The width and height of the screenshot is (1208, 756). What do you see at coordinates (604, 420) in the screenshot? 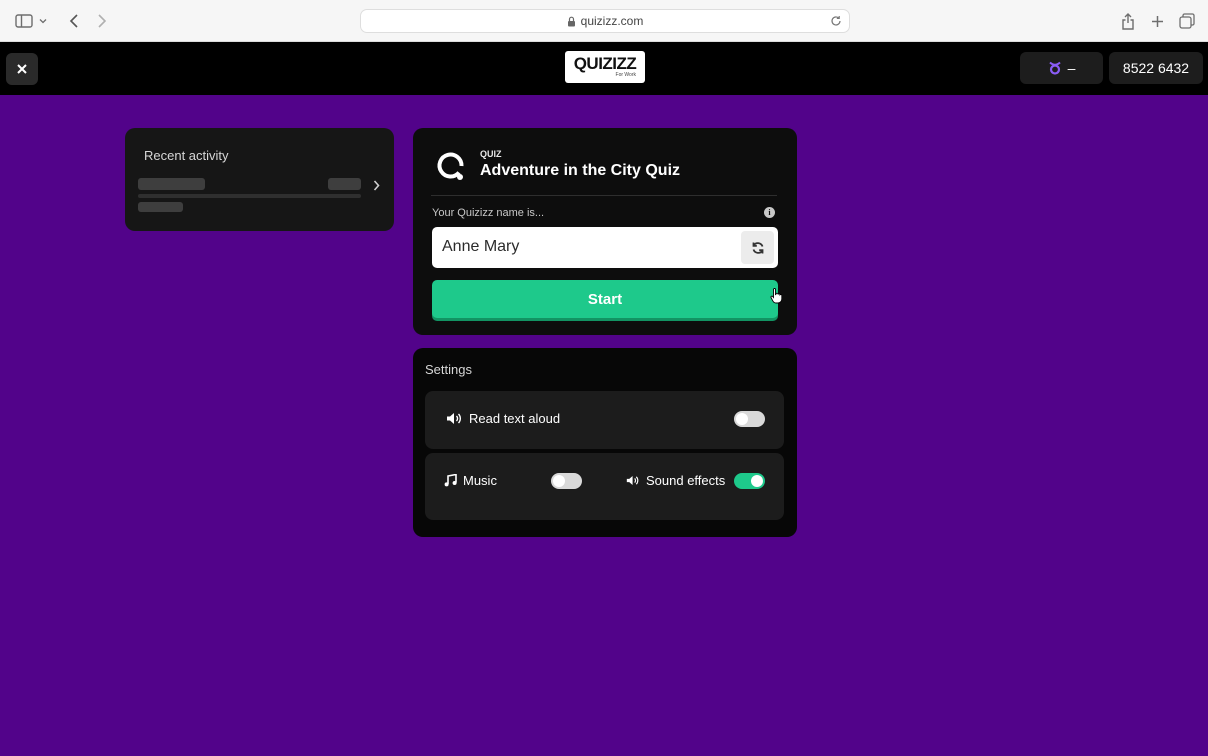
I see `read-aloud-row: Read text aloud` at bounding box center [604, 420].